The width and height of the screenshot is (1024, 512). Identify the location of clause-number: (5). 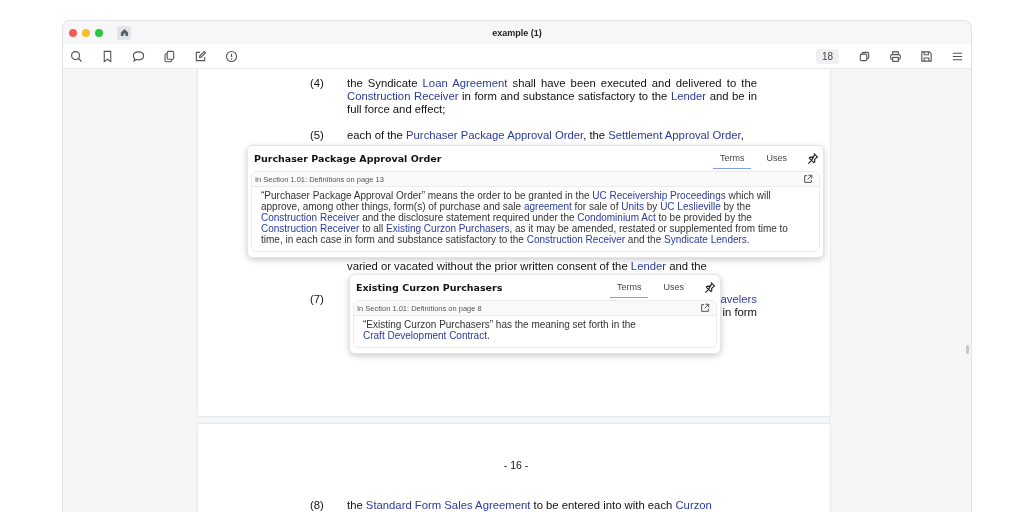
(317, 135).